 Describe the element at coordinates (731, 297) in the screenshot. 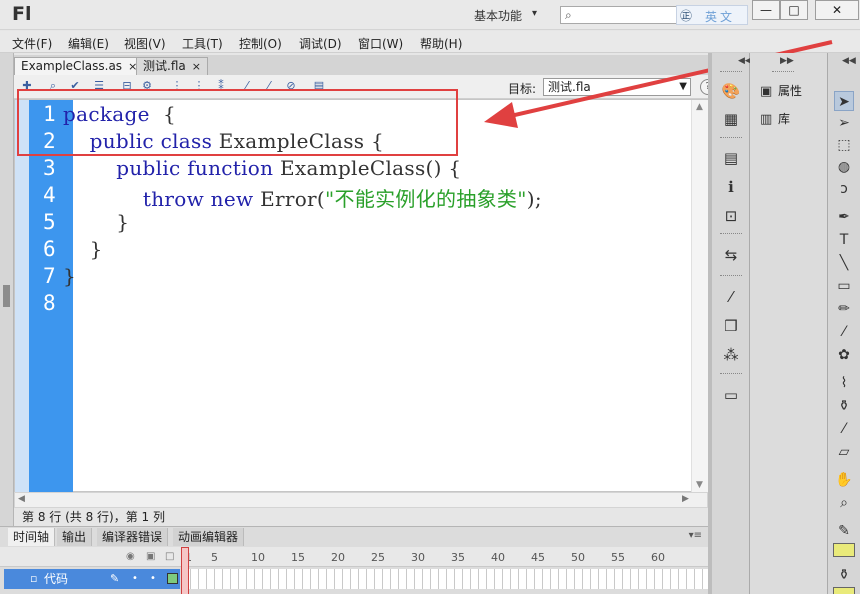

I see `actions-panel-icon: ⁄` at that location.